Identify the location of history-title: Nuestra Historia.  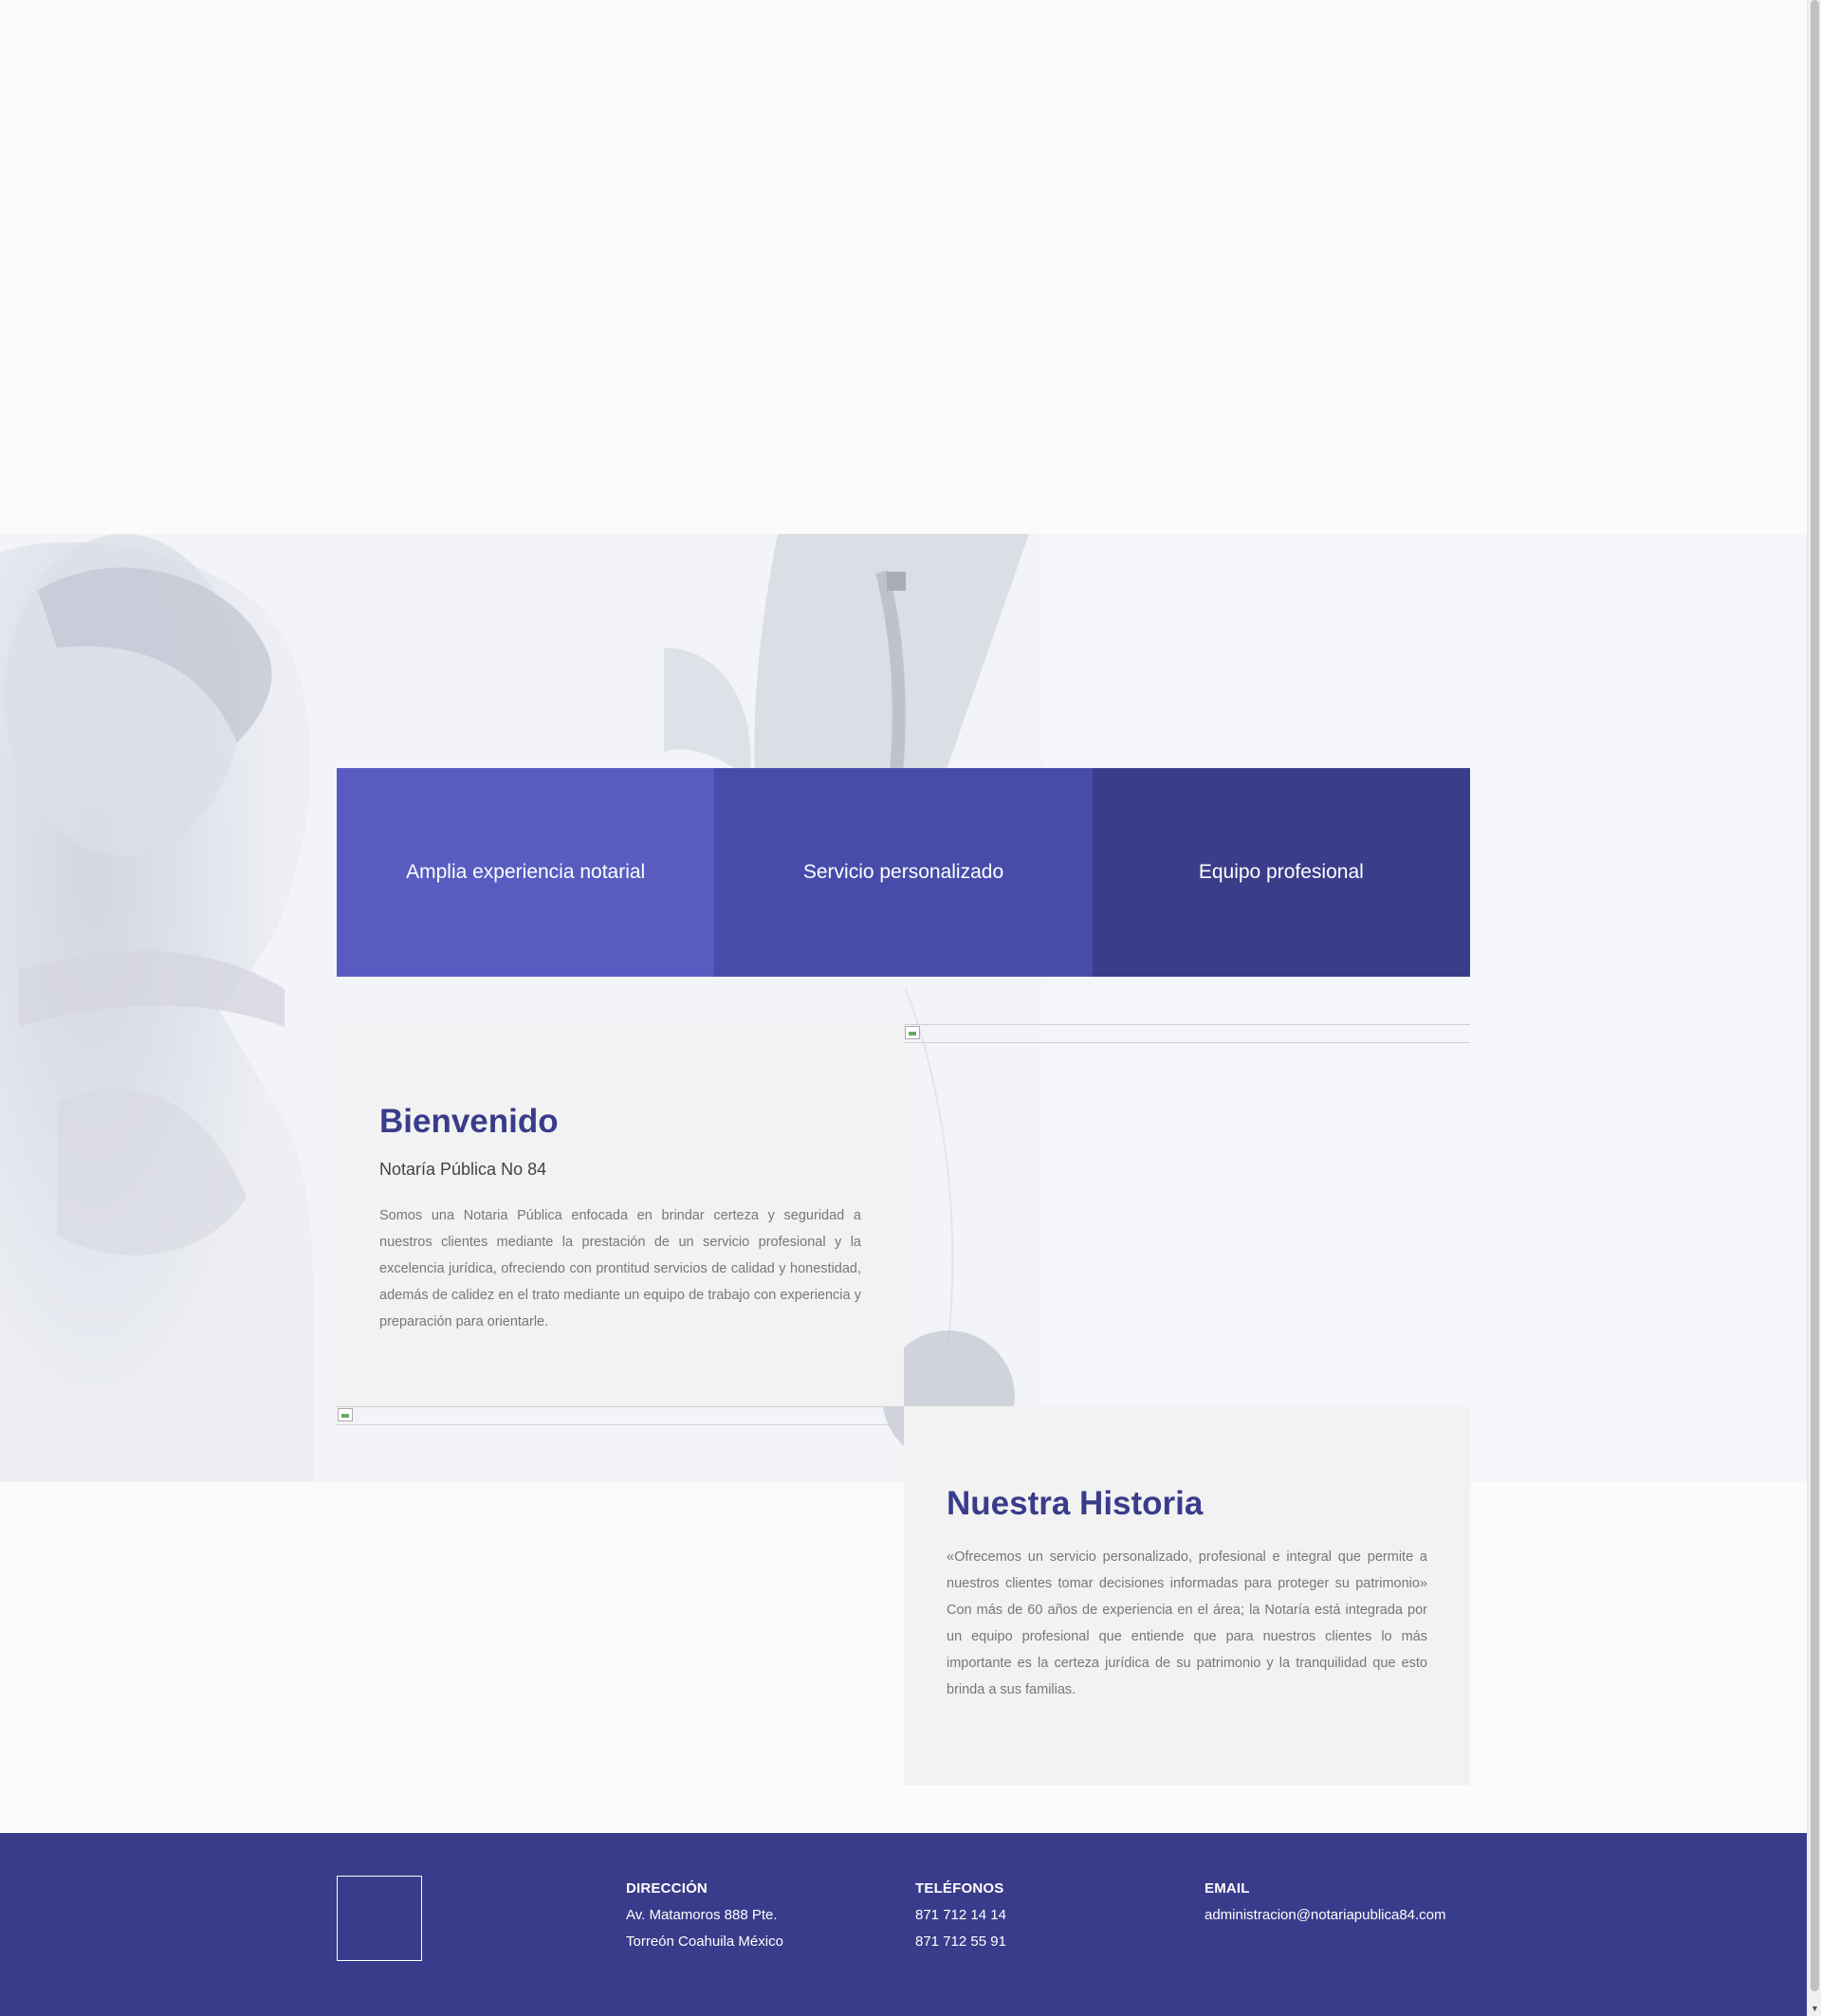
(1075, 1503).